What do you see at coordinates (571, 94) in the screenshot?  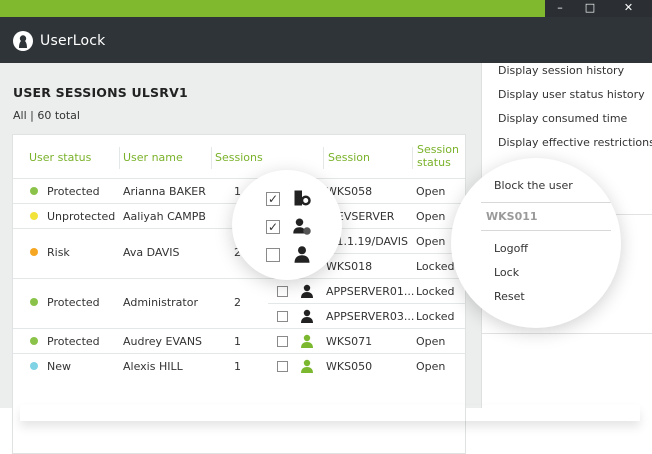 I see `menu-display-user-status-history: Display user status history` at bounding box center [571, 94].